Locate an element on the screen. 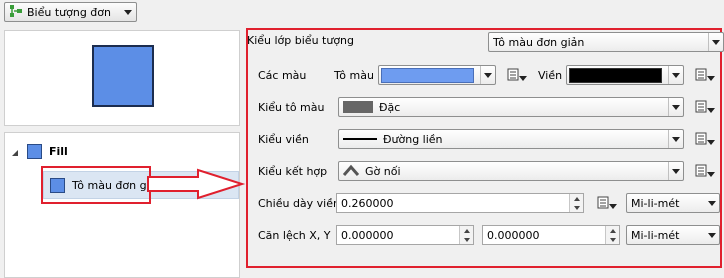  stroke-width-spinbox: 0.260000 is located at coordinates (460, 203).